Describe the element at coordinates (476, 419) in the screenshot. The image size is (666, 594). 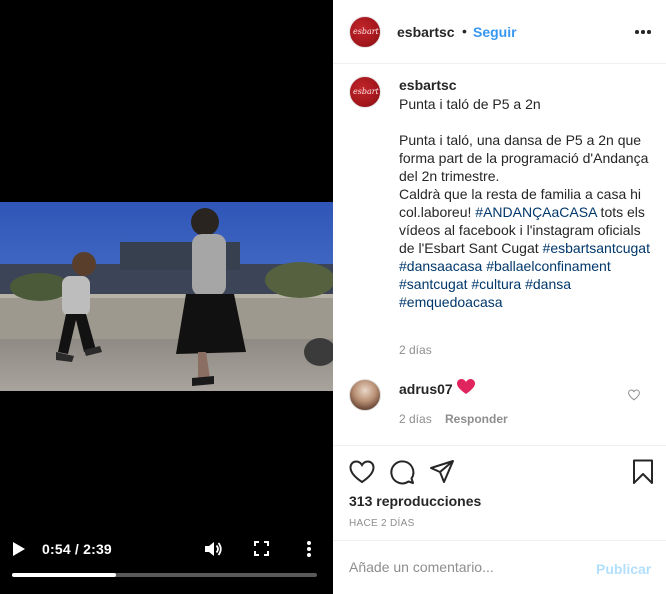
I see `reply-button: Responder` at that location.